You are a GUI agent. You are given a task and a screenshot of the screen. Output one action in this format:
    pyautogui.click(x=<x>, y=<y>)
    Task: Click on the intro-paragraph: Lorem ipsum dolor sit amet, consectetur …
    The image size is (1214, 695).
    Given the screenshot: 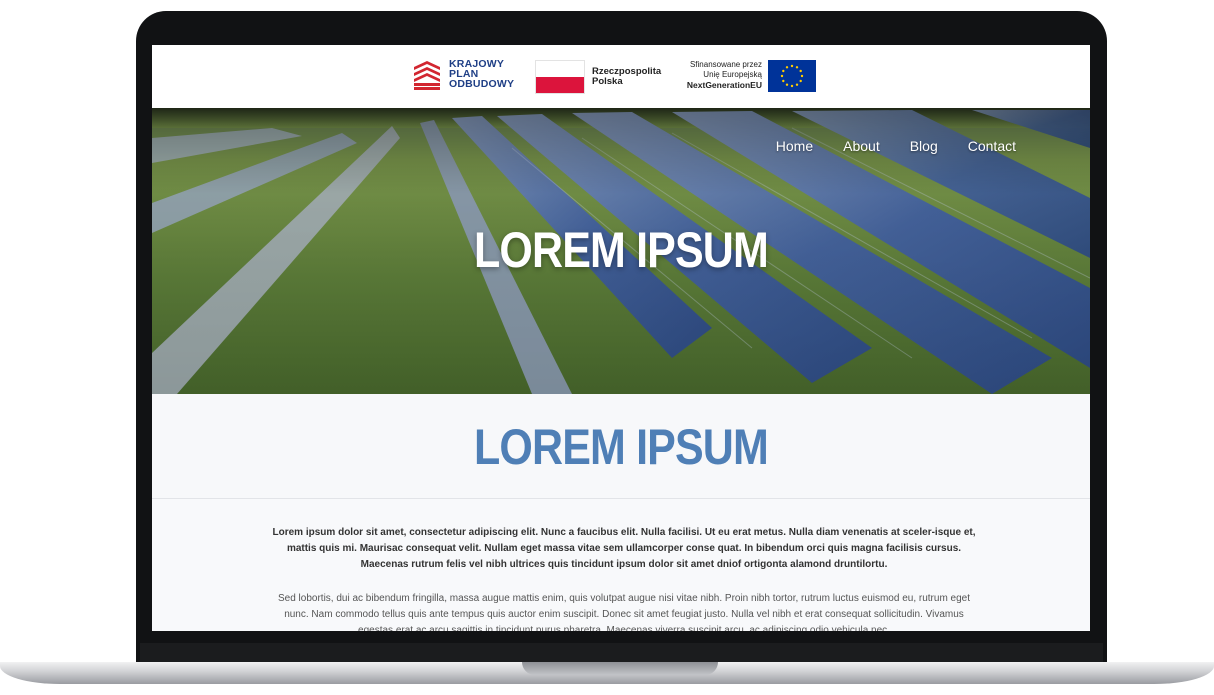 What is the action you would take?
    pyautogui.click(x=624, y=548)
    